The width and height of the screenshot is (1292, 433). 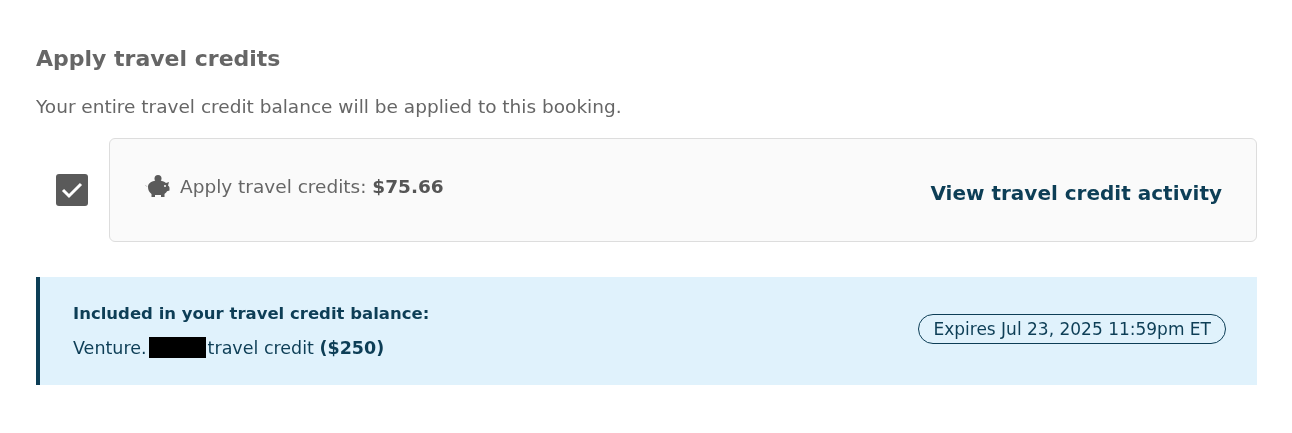 What do you see at coordinates (158, 59) in the screenshot?
I see `section-title: Apply travel credits` at bounding box center [158, 59].